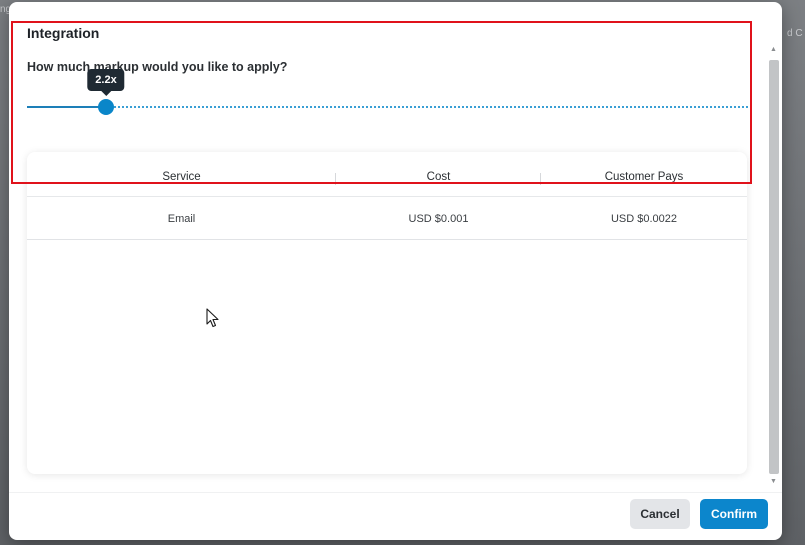  Describe the element at coordinates (644, 177) in the screenshot. I see `column-header-customer-pays: Customer Pays` at that location.